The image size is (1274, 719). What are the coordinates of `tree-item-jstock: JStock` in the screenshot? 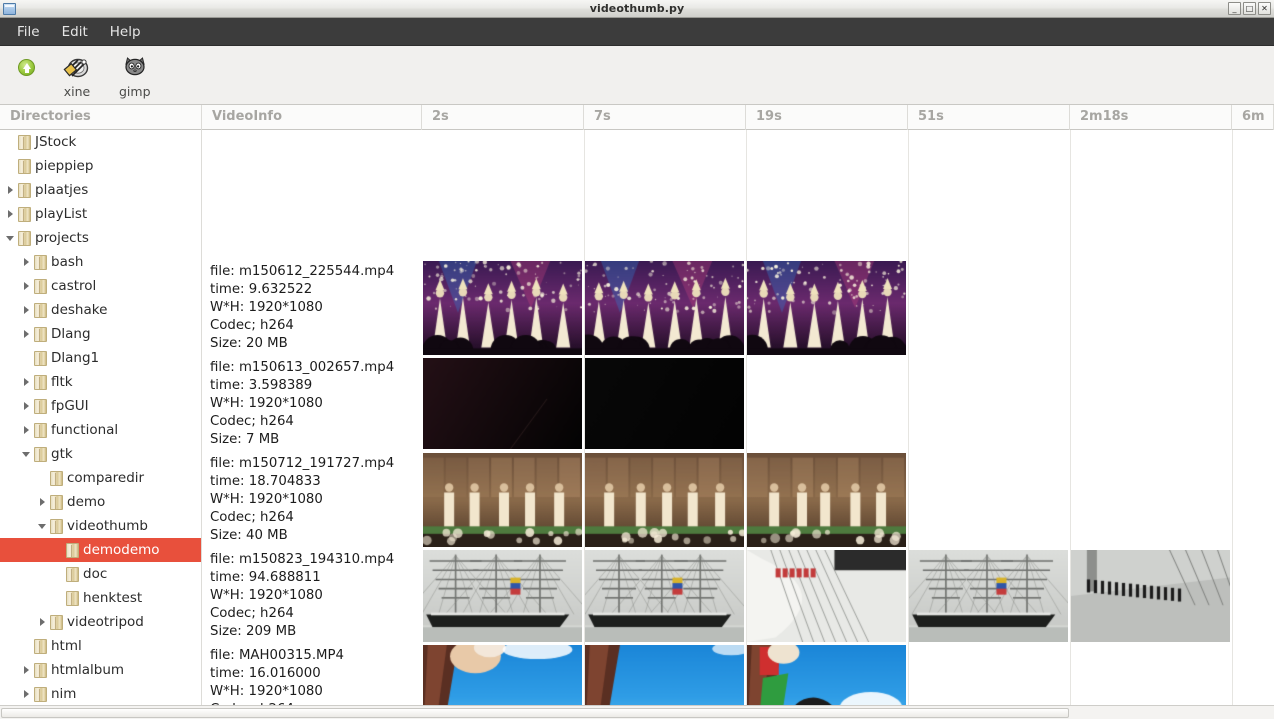 It's located at (100, 142).